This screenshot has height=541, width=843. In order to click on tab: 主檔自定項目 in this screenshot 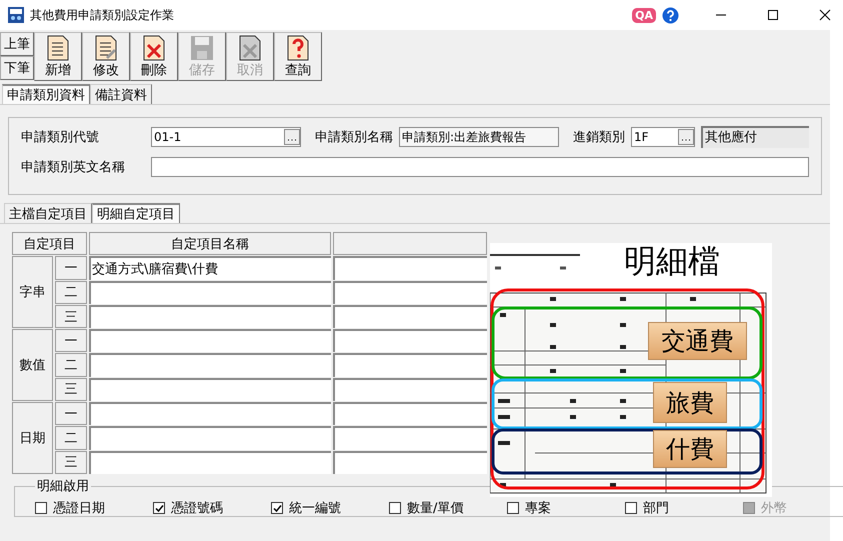, I will do `click(48, 213)`.